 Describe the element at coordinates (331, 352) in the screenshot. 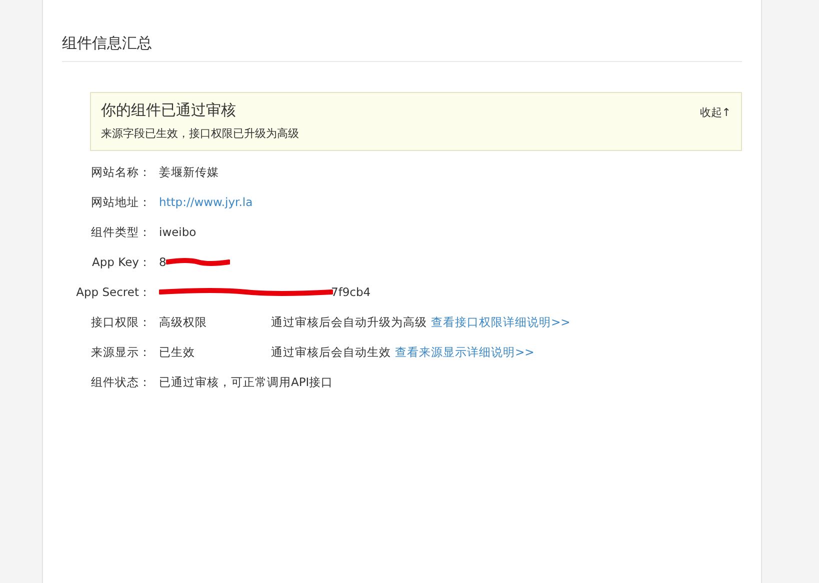

I see `field-note: 通过审核后会自动生效` at that location.